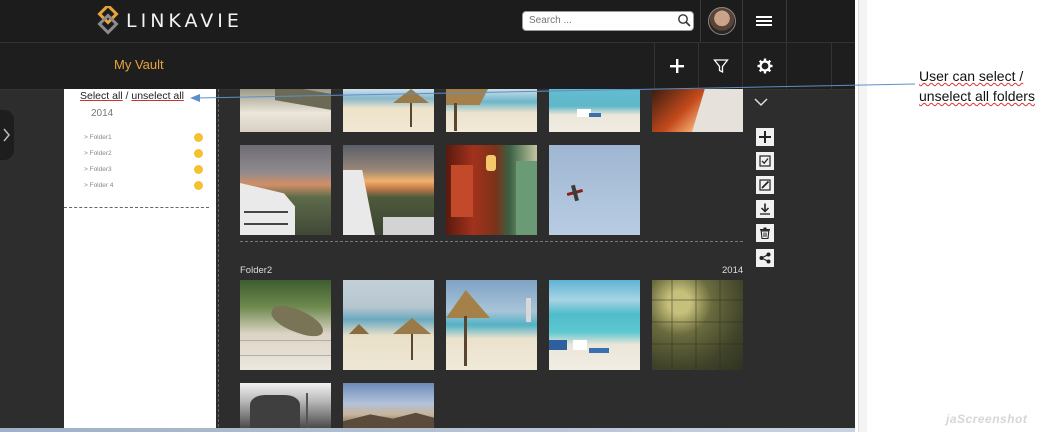  I want to click on annotation-line: unselect all folders, so click(977, 96).